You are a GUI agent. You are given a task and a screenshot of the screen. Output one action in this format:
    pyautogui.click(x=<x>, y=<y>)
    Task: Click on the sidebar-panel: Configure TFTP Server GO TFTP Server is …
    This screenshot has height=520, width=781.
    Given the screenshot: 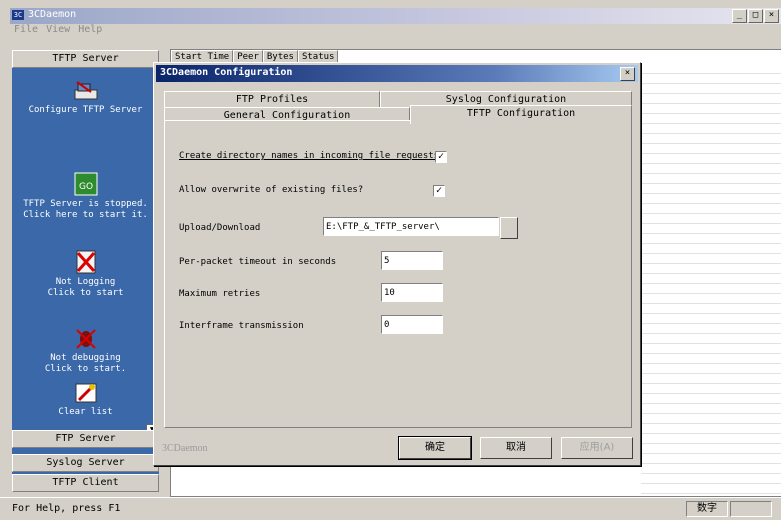 What is the action you would take?
    pyautogui.click(x=85, y=275)
    